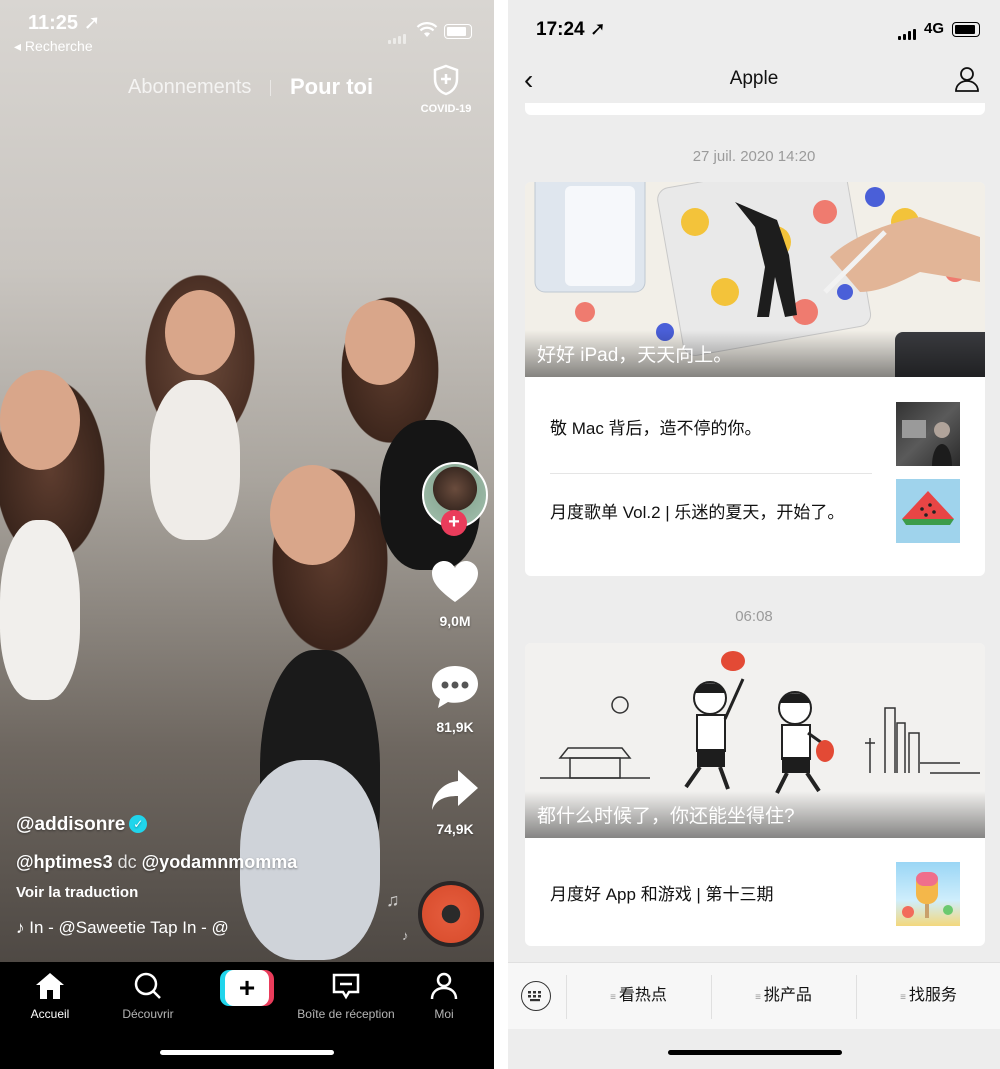  Describe the element at coordinates (454, 523) in the screenshot. I see `follow-plus-button: +` at that location.